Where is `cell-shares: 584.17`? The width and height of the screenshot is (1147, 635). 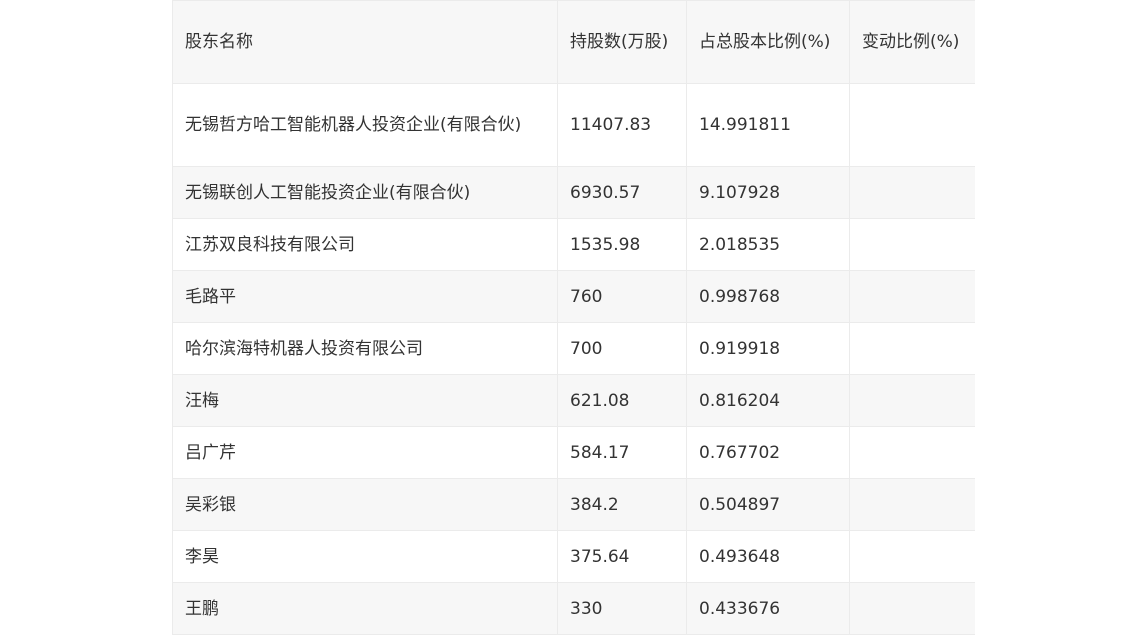 cell-shares: 584.17 is located at coordinates (622, 452).